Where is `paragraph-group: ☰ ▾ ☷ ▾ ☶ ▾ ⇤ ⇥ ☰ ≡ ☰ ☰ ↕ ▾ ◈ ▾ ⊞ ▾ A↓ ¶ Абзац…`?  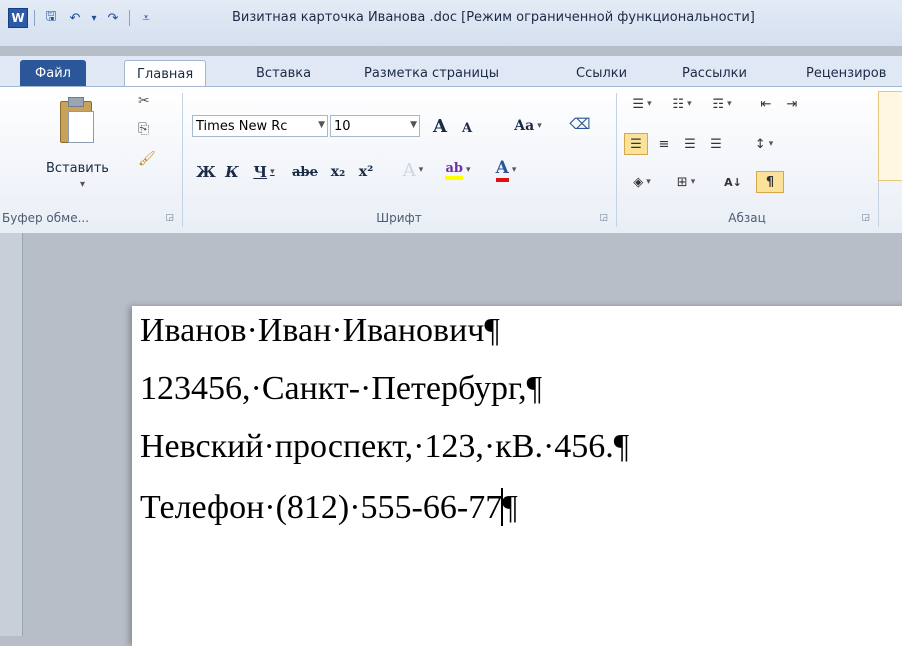 paragraph-group: ☰ ▾ ☷ ▾ ☶ ▾ ⇤ ⇥ ☰ ≡ ☰ ☰ ↕ ▾ ◈ ▾ ⊞ ▾ A↓ ¶ Абзац… is located at coordinates (747, 159).